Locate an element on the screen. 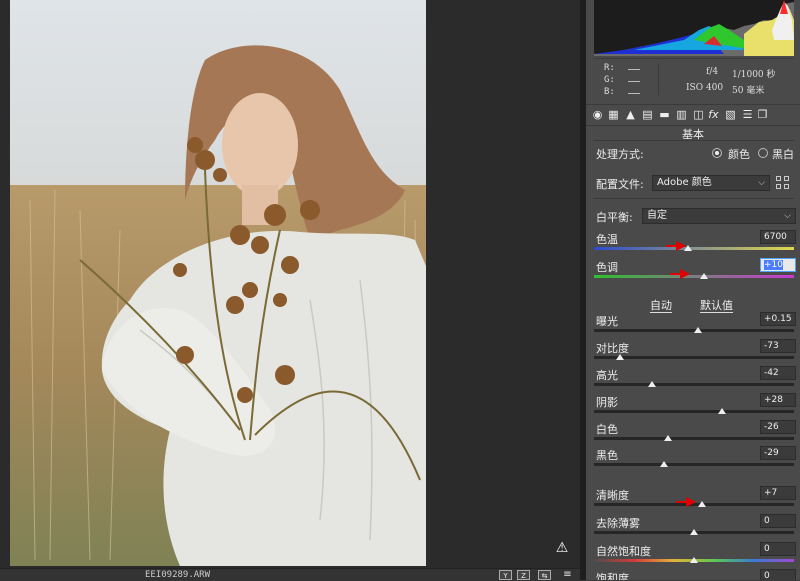 This screenshot has width=800, height=581. hsl-icon: ▤ is located at coordinates (647, 114).